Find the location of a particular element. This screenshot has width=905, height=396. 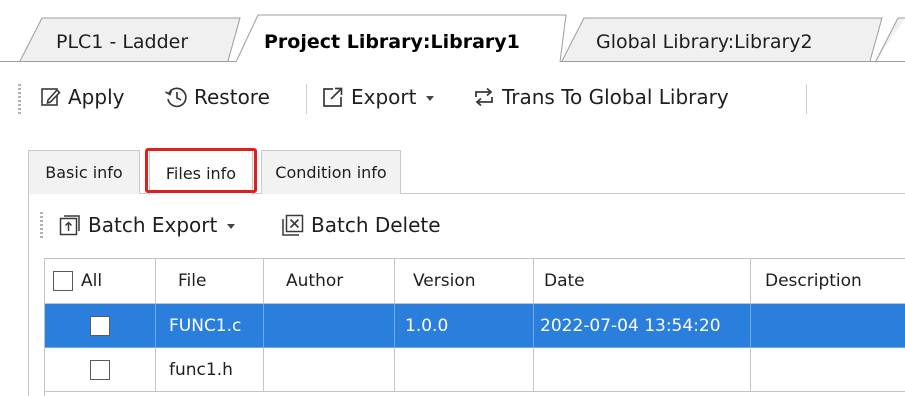

version-cell is located at coordinates (464, 370).